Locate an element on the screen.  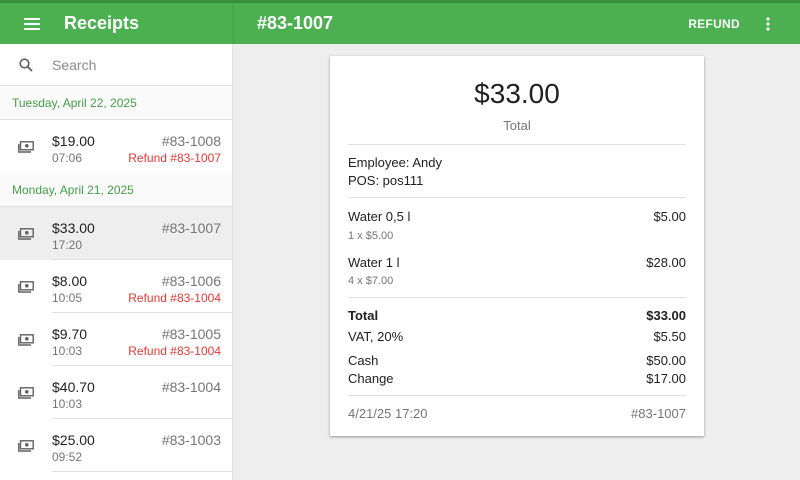
receipt-amount: $9.70 is located at coordinates (70, 334).